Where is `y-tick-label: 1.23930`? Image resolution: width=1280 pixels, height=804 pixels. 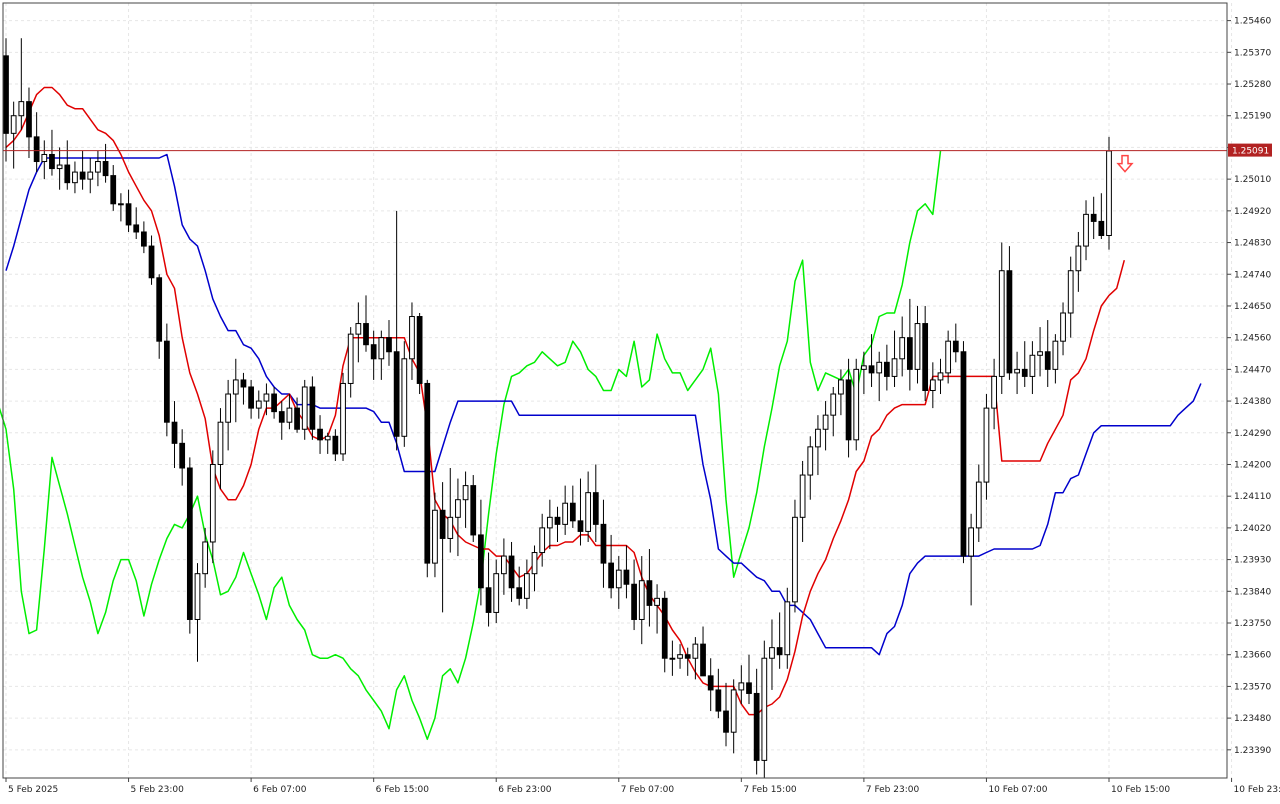 y-tick-label: 1.23930 is located at coordinates (1252, 561).